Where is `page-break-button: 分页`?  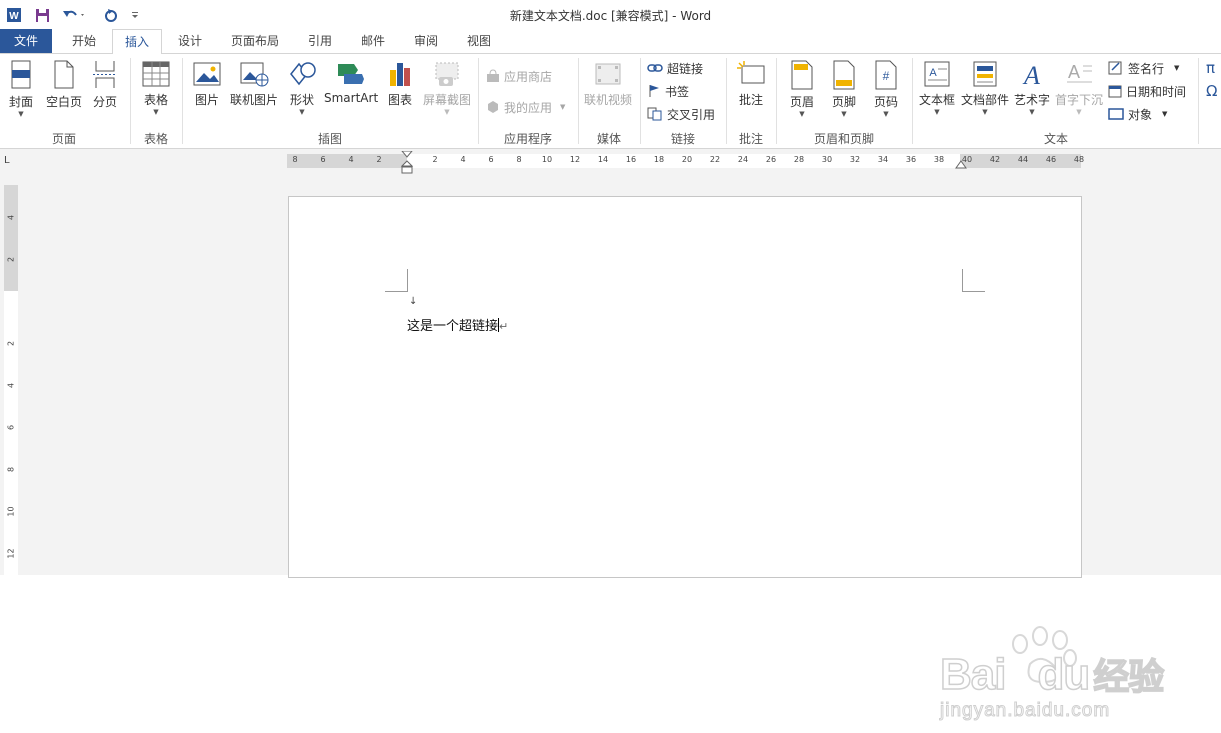 page-break-button: 分页 is located at coordinates (105, 85).